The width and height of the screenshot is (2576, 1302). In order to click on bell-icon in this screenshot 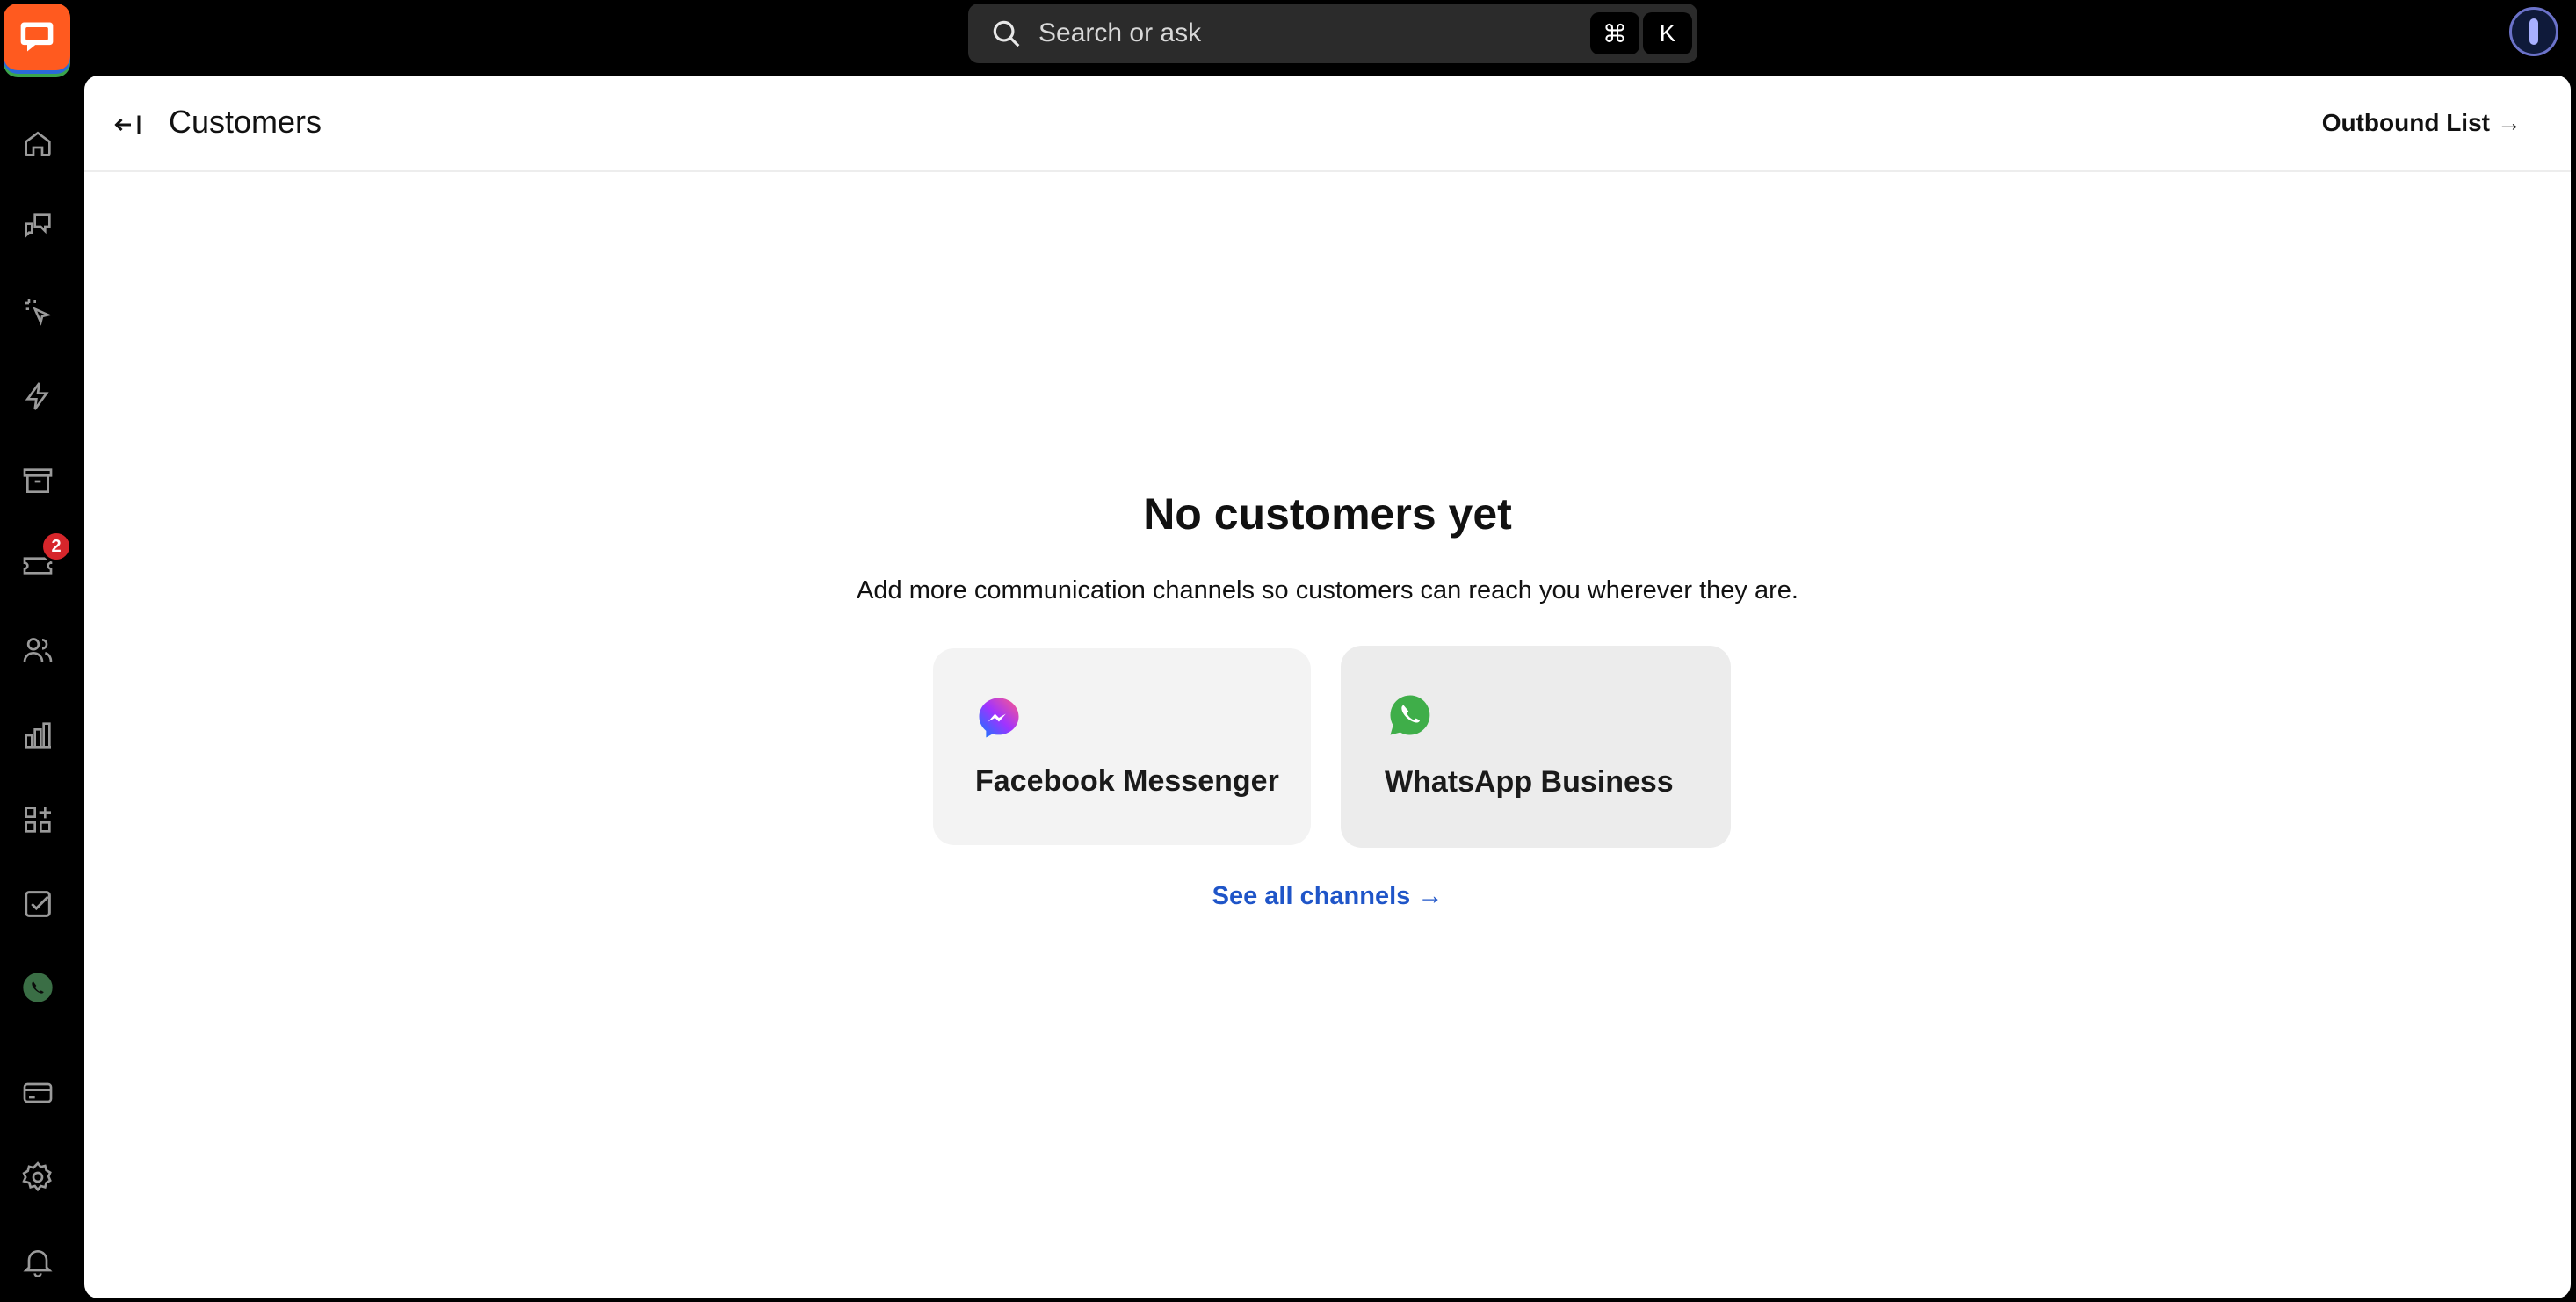, I will do `click(38, 1263)`.